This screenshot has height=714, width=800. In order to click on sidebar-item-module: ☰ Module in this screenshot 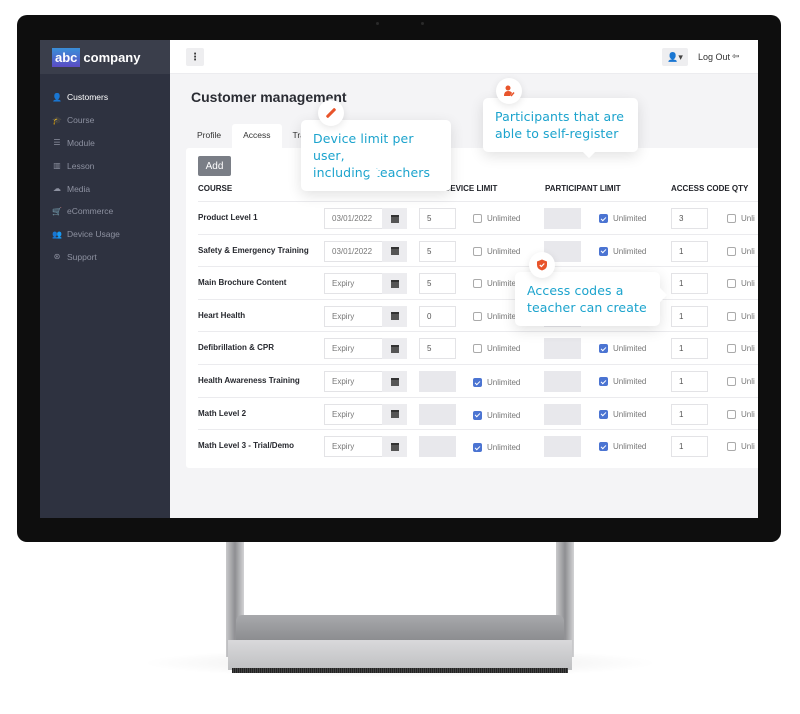, I will do `click(105, 143)`.